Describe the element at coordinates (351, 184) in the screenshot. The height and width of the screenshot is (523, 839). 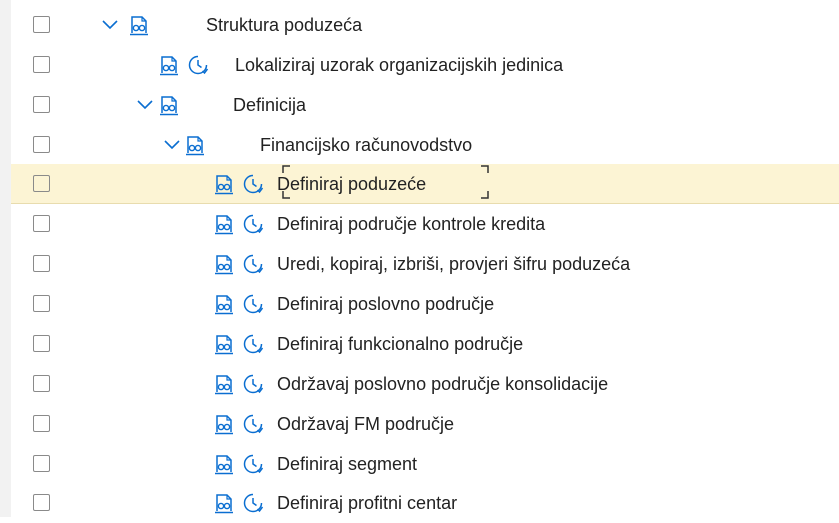
I see `tree-node-label: Definiraj poduzeće` at that location.